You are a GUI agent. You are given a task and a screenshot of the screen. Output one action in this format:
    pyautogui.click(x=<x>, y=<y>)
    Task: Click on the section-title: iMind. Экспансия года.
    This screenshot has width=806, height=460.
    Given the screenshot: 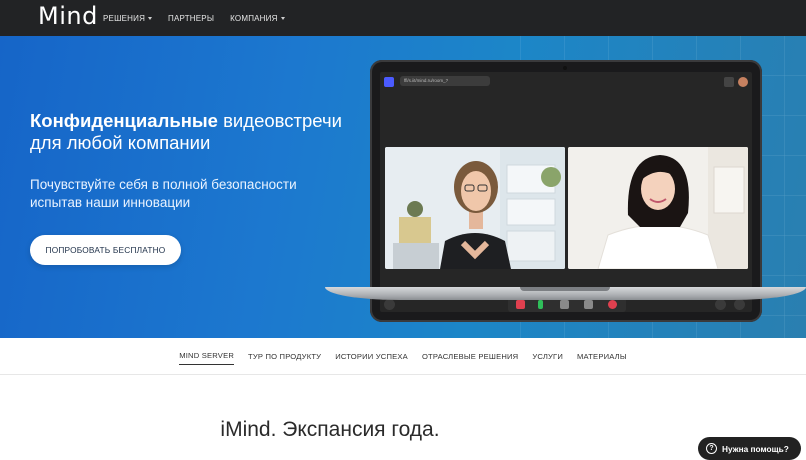 What is the action you would take?
    pyautogui.click(x=330, y=429)
    